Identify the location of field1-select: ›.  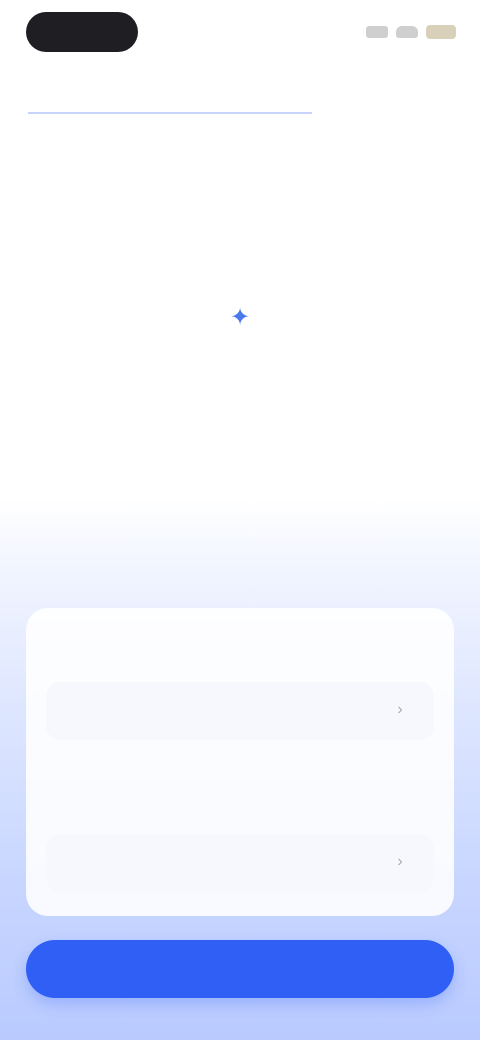
(240, 711).